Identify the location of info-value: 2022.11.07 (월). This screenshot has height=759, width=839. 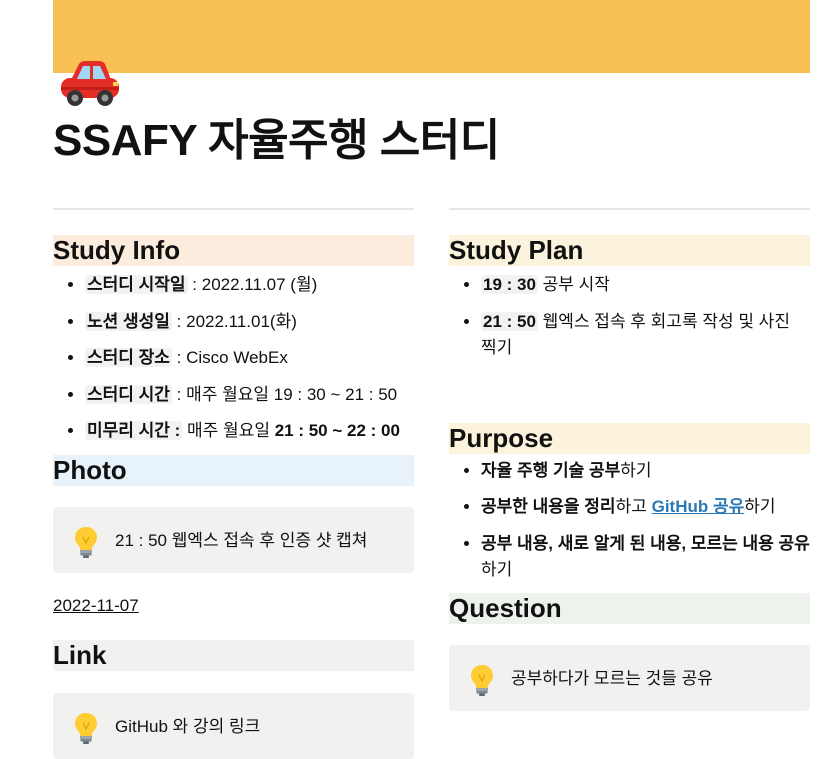
(259, 284).